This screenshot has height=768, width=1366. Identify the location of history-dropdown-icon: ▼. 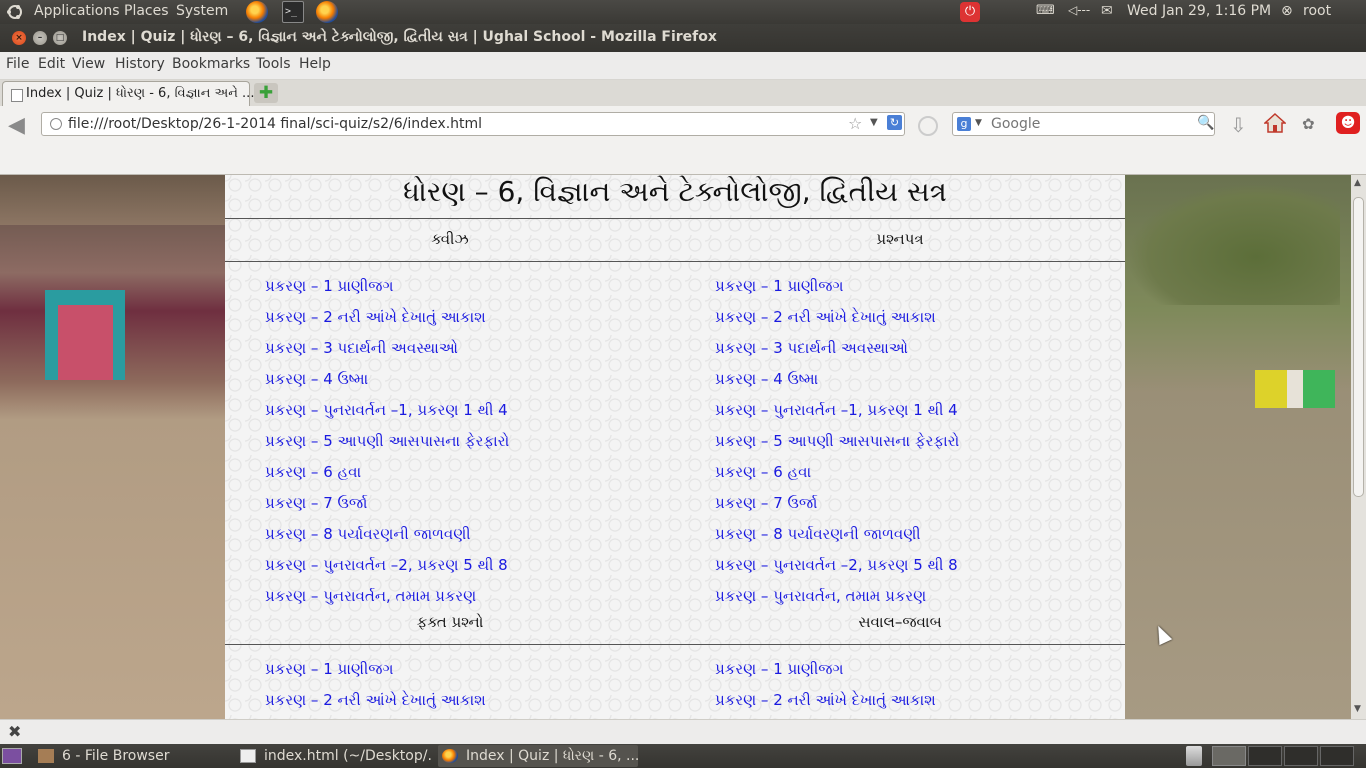
(874, 122).